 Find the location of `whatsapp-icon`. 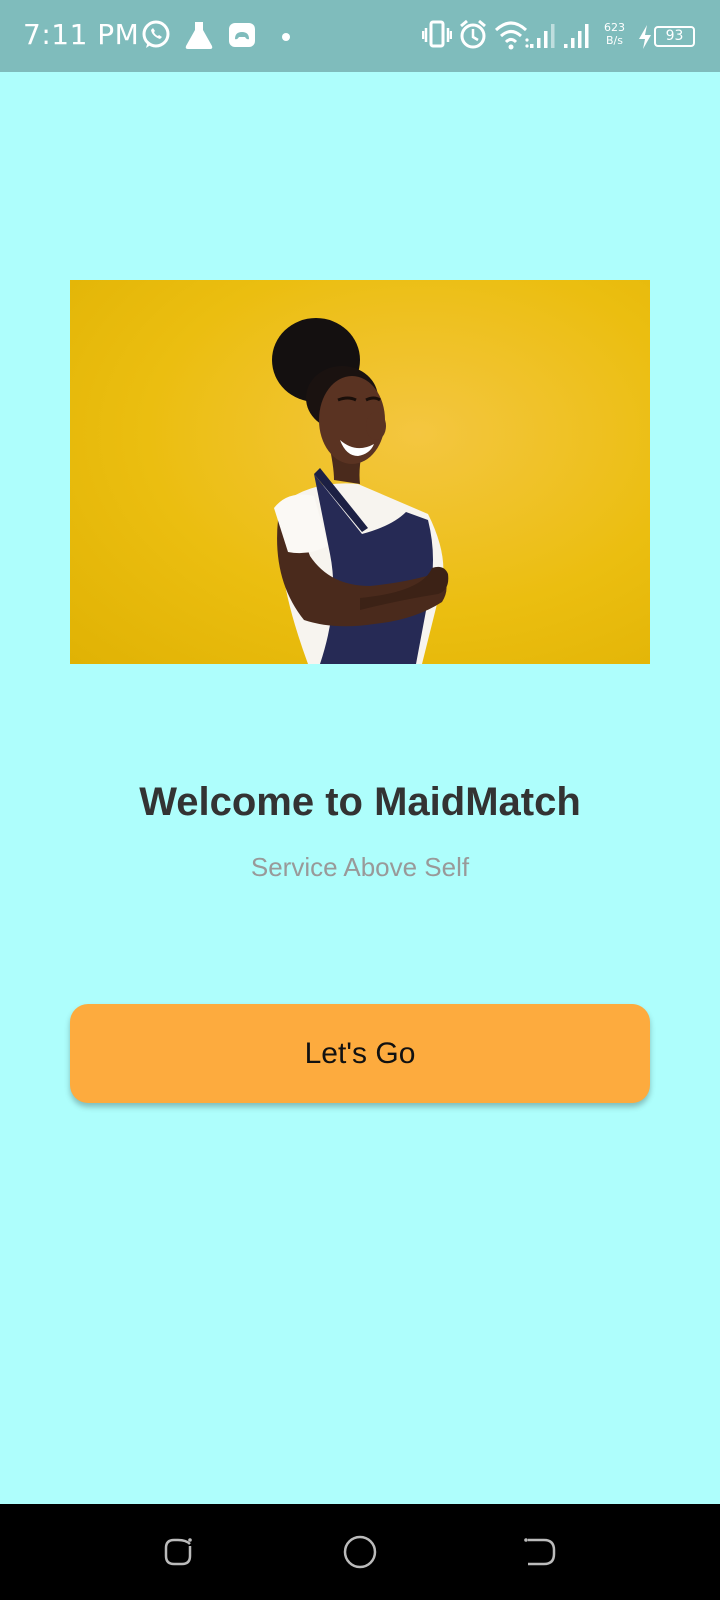

whatsapp-icon is located at coordinates (156, 34).